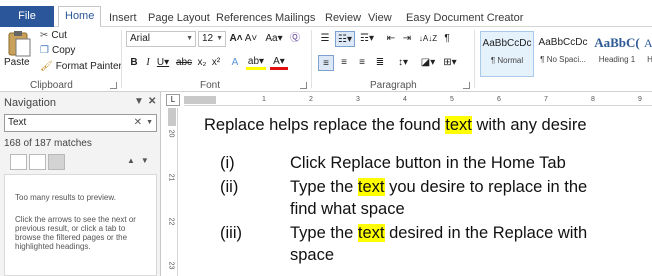  Describe the element at coordinates (428, 63) in the screenshot. I see `shading-icon: ◪▾` at that location.